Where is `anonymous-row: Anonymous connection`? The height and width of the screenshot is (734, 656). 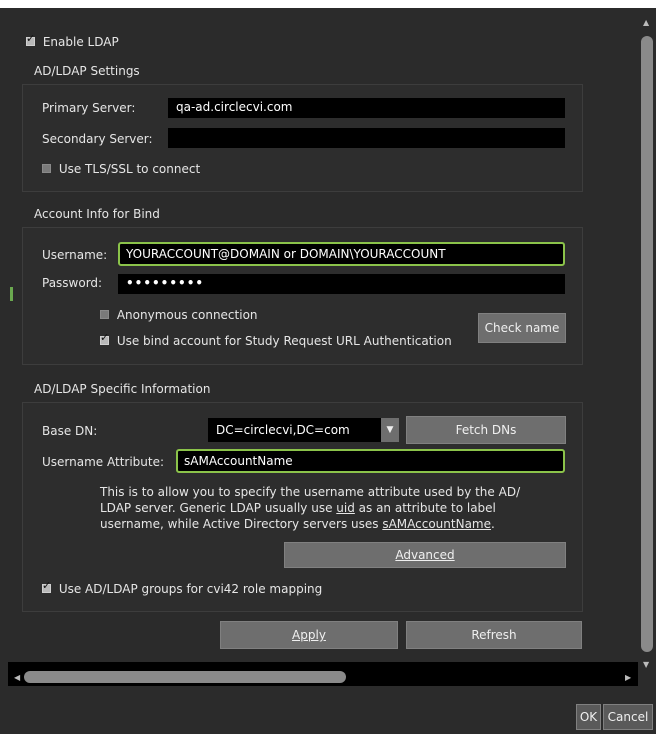
anonymous-row: Anonymous connection is located at coordinates (179, 314).